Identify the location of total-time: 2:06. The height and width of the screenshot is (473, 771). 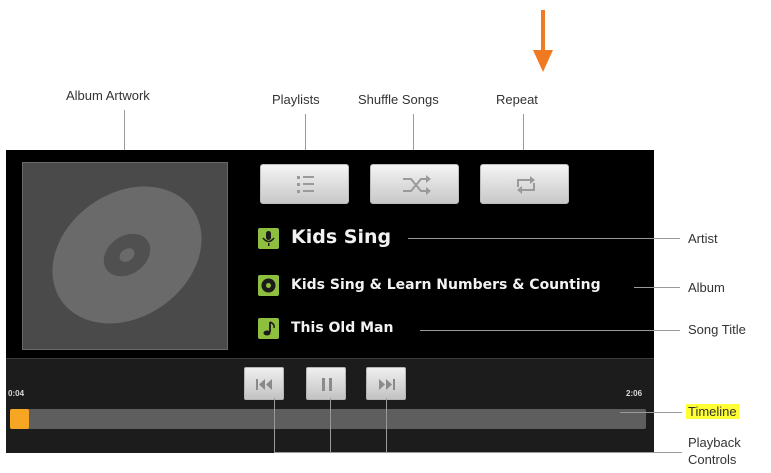
(634, 393).